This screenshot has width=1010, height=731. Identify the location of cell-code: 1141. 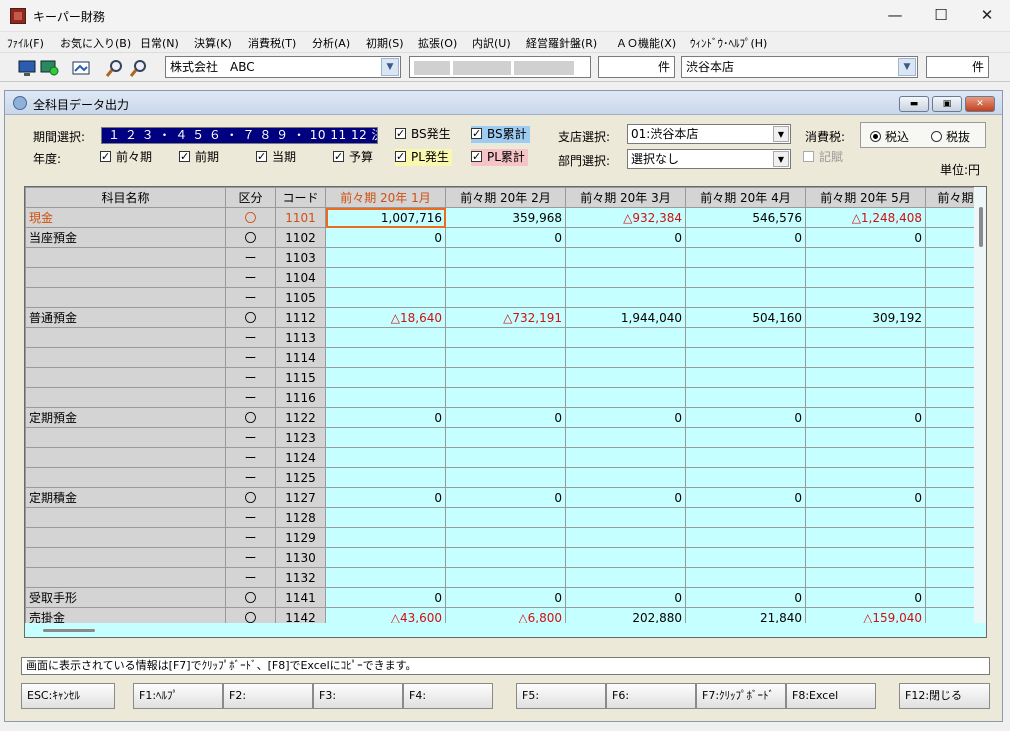
(300, 597).